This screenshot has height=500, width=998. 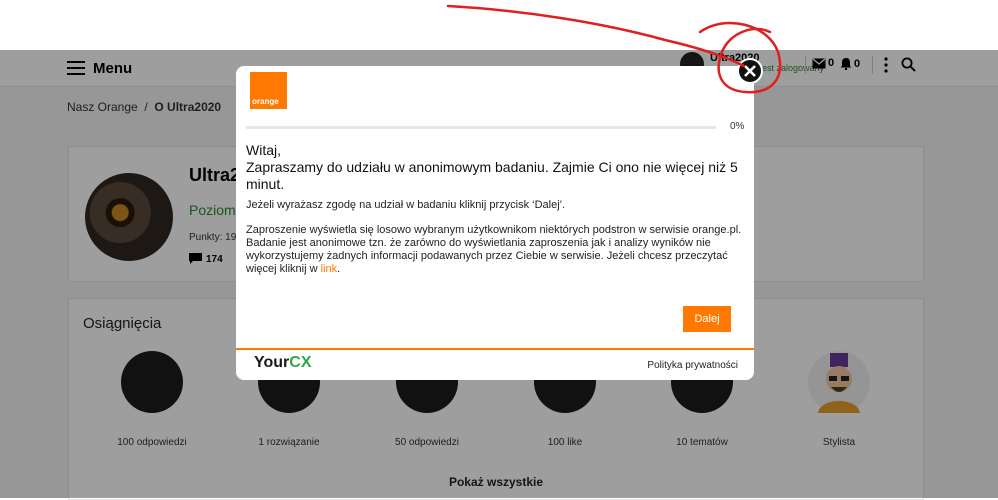 I want to click on orange-logo: orange, so click(x=268, y=90).